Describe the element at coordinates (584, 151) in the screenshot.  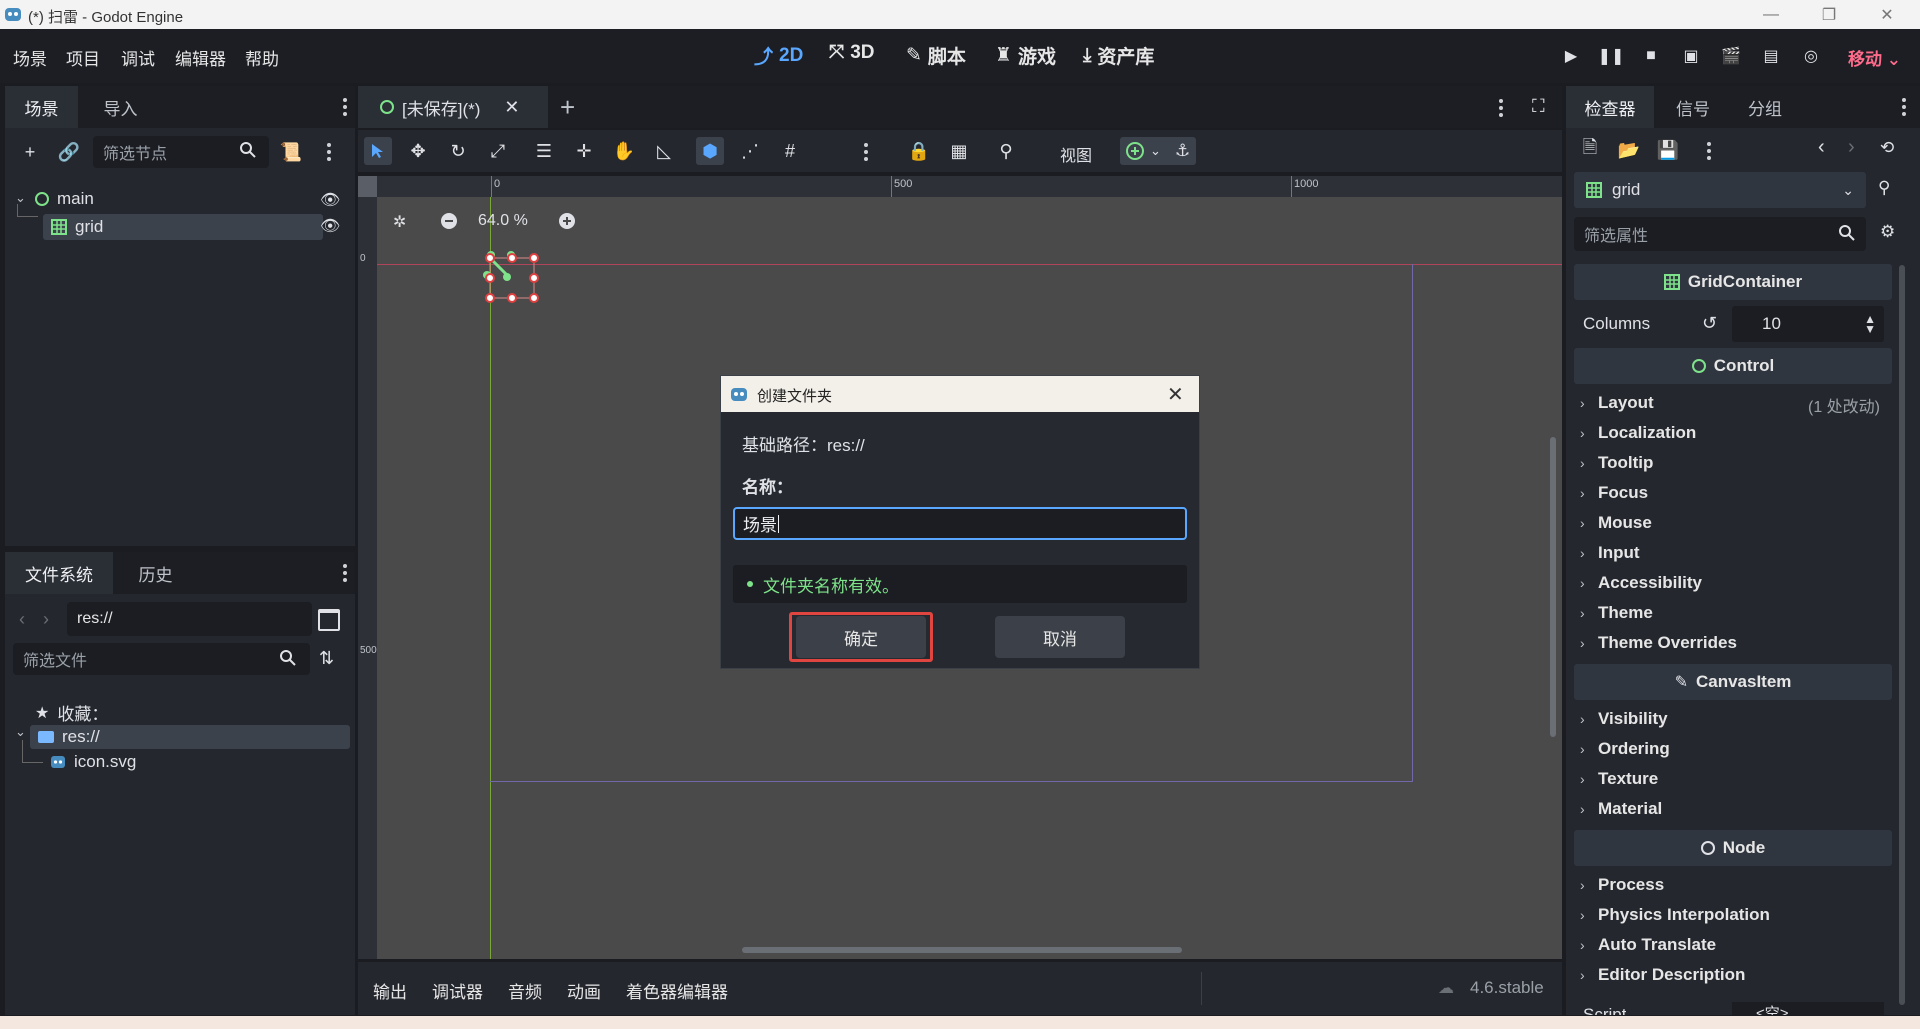
I see `pivot-tool-icon: ✛` at that location.